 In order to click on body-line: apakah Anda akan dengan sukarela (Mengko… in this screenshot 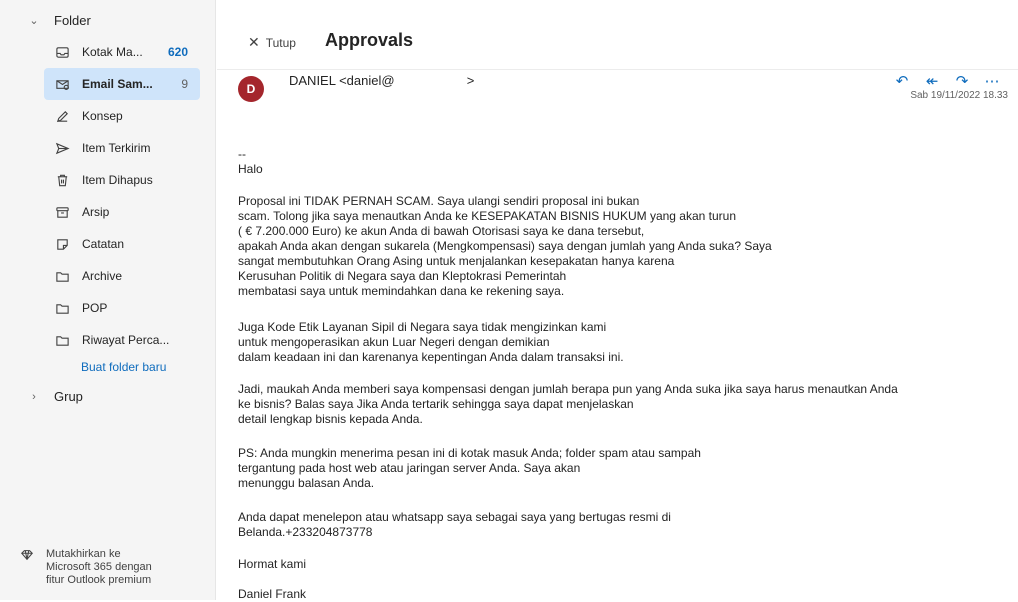, I will do `click(505, 246)`.